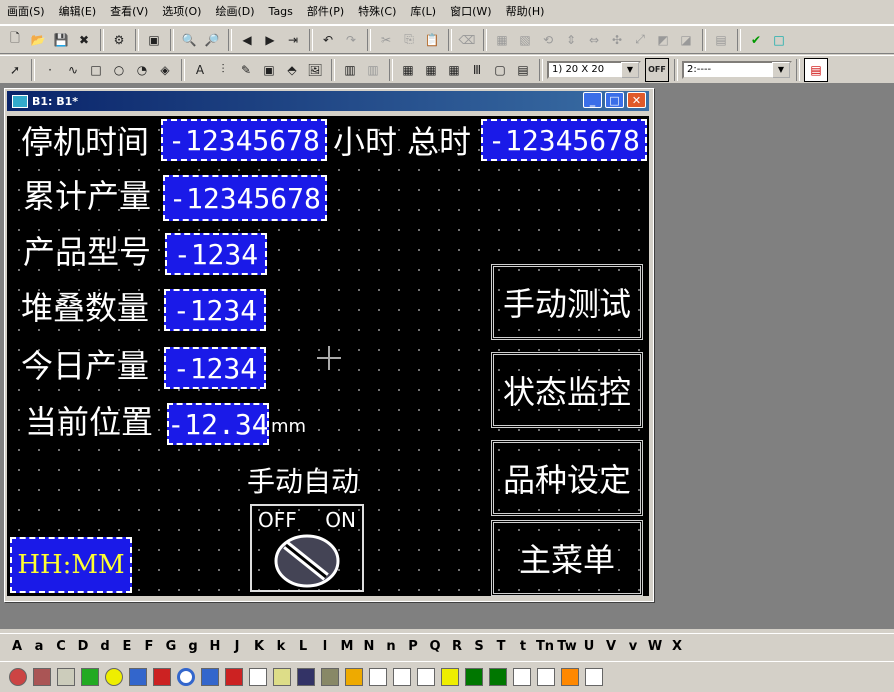  What do you see at coordinates (181, 12) in the screenshot?
I see `menu-item: 选项(O)` at bounding box center [181, 12].